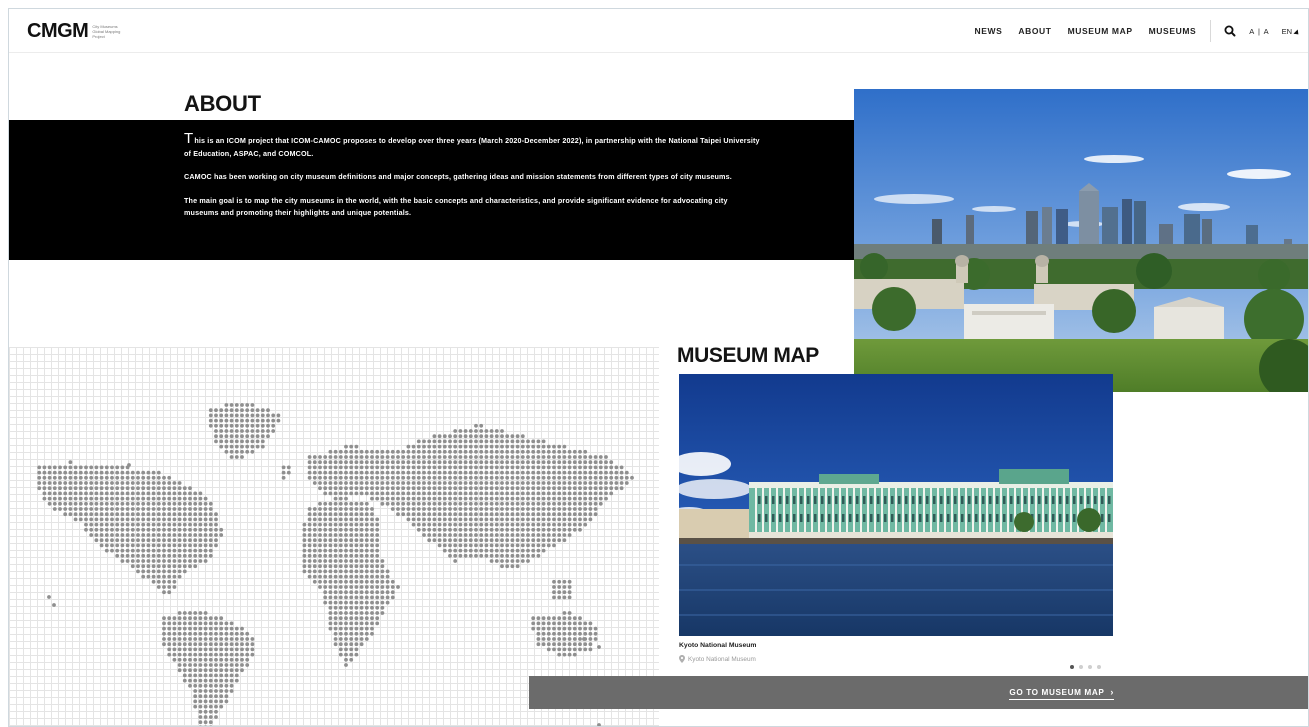 This screenshot has width=1309, height=727. I want to click on site-logo: CMGM City Museums Global Mapping Project, so click(74, 31).